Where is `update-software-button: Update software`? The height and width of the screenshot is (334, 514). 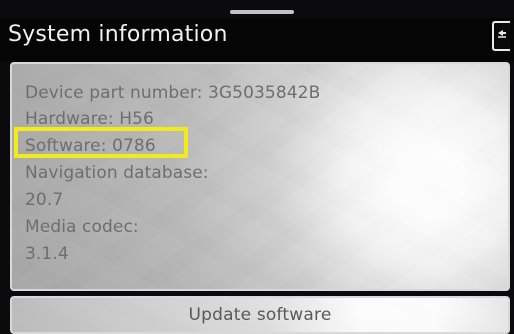
update-software-button: Update software is located at coordinates (260, 315).